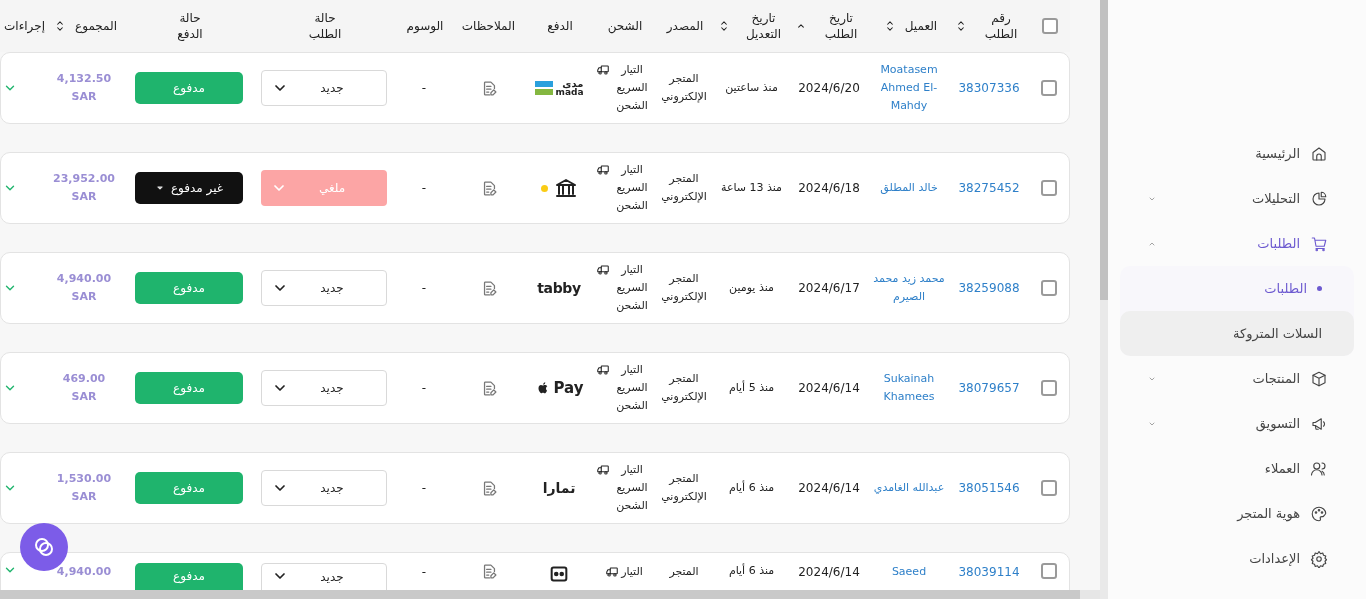 Image resolution: width=1366 pixels, height=599 pixels. Describe the element at coordinates (751, 187) in the screenshot. I see `table-cell-text: منذ 13 ساعة` at that location.